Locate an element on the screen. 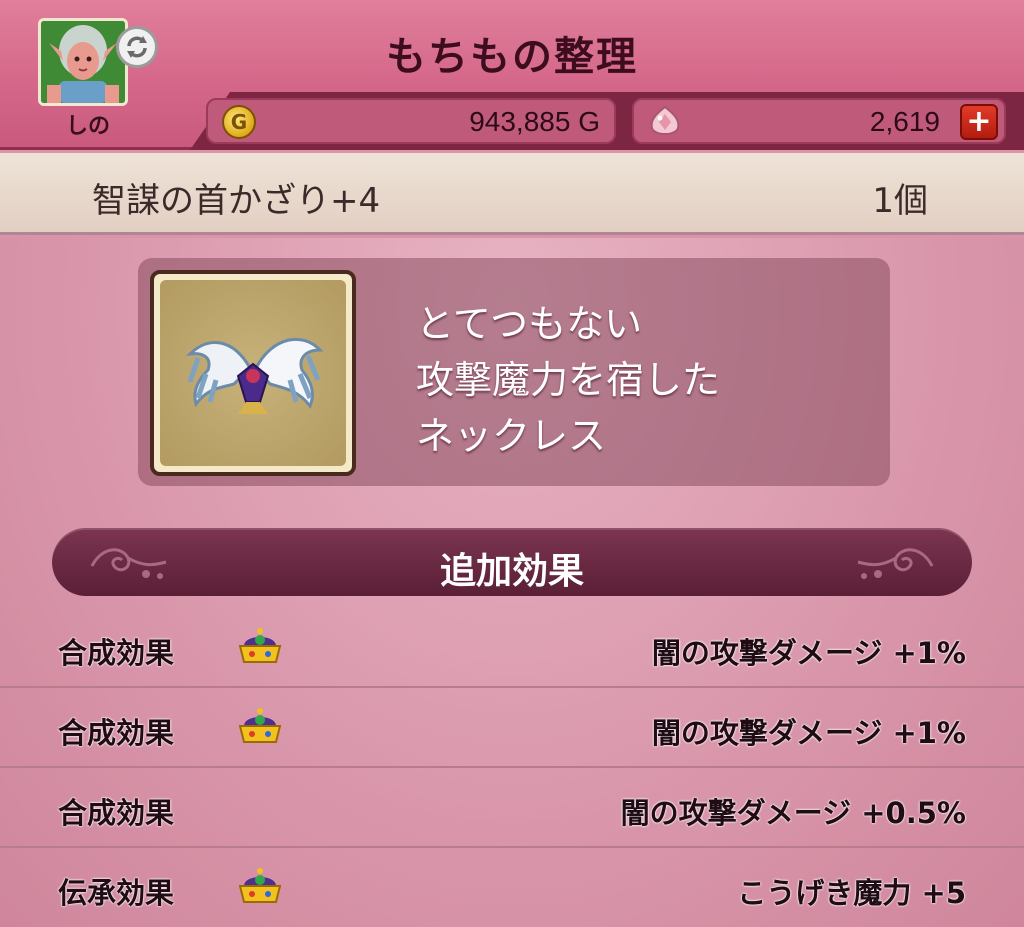 This screenshot has height=927, width=1024. gold-amount: 943,885 G is located at coordinates (534, 121).